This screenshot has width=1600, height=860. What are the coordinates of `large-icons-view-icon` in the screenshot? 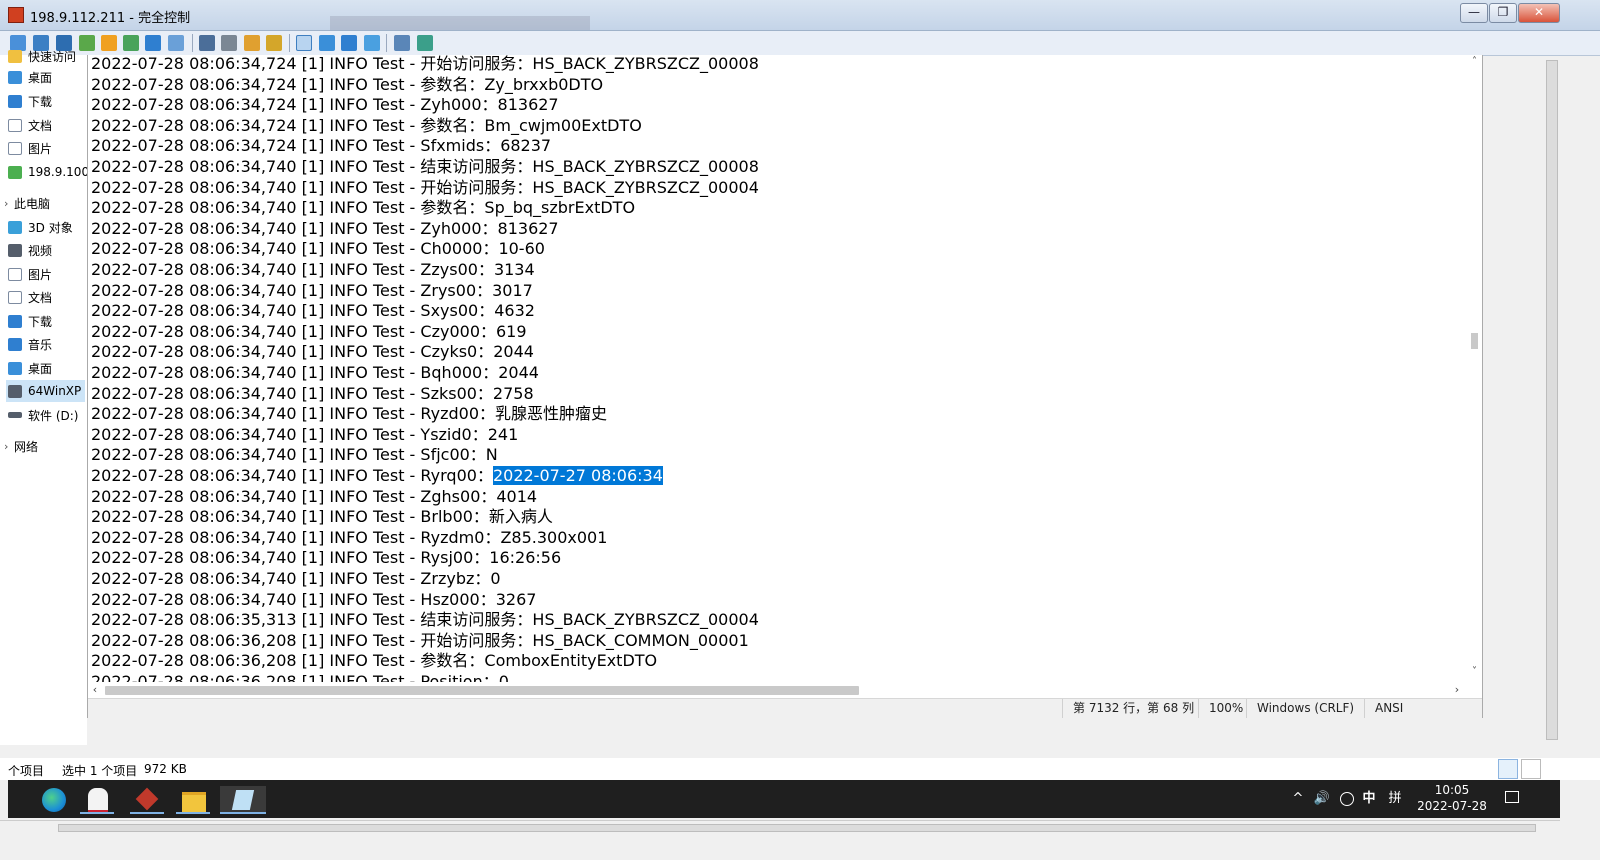 It's located at (1531, 769).